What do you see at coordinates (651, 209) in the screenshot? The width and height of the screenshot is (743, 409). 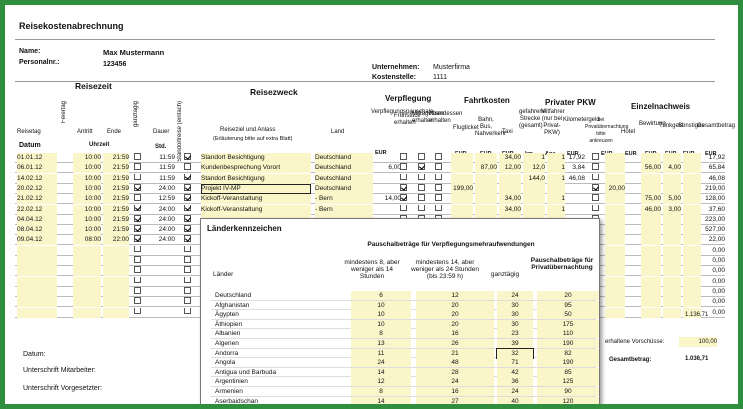 I see `cell-bew: 46,00` at bounding box center [651, 209].